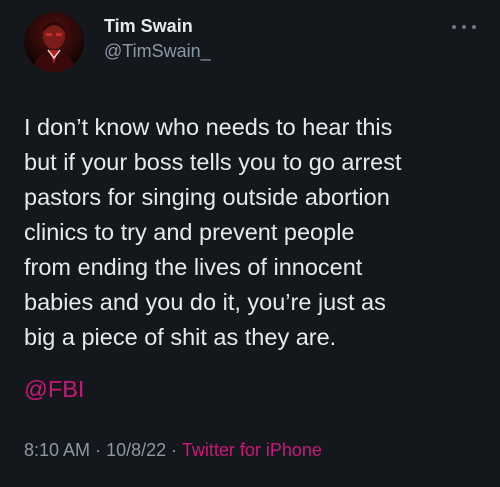 The height and width of the screenshot is (487, 500). Describe the element at coordinates (252, 450) in the screenshot. I see `tweet-source-link: Twitter for iPhone` at that location.